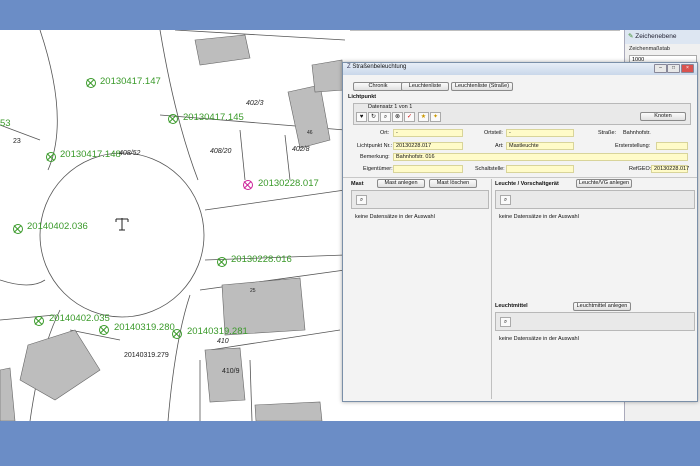  I want to click on eigentuemer-field, so click(428, 169).